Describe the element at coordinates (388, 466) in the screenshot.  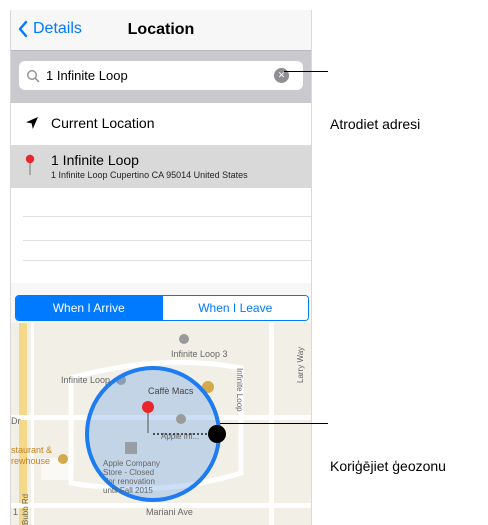
I see `callout-geofence: Koriģējiet ģeozonu` at that location.